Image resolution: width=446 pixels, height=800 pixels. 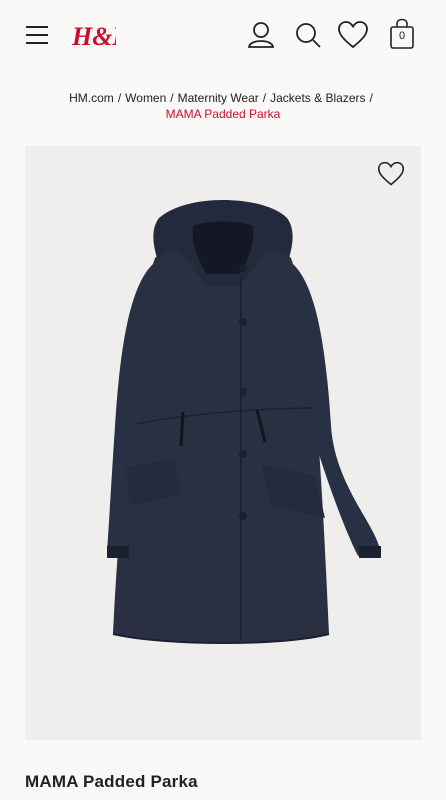 What do you see at coordinates (38, 35) in the screenshot?
I see `hamburger-menu-icon` at bounding box center [38, 35].